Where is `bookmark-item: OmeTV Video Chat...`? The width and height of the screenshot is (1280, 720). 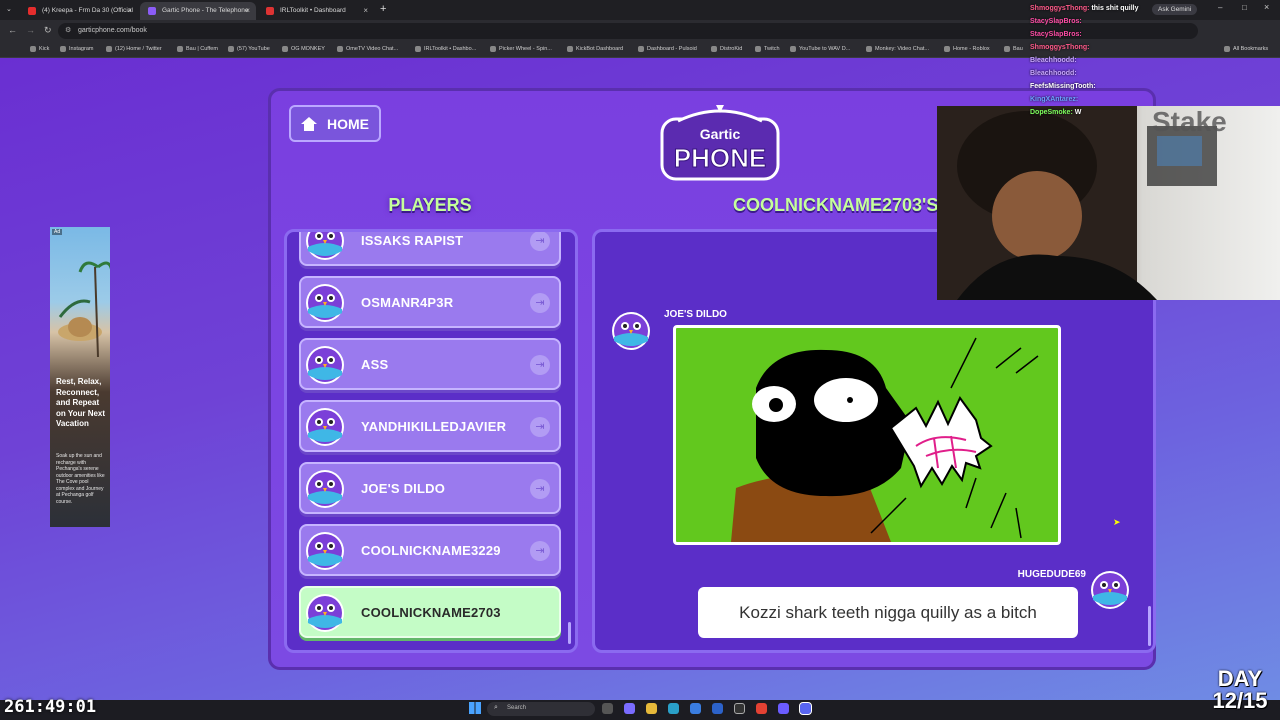 bookmark-item: OmeTV Video Chat... is located at coordinates (367, 49).